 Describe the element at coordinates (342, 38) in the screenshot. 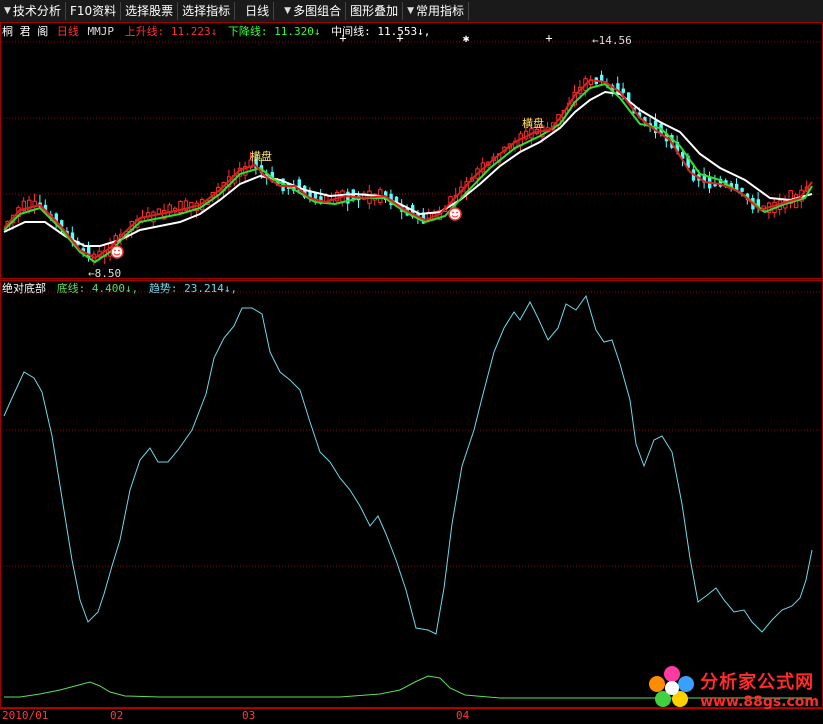

I see `cross-marker-icon-0: +` at that location.